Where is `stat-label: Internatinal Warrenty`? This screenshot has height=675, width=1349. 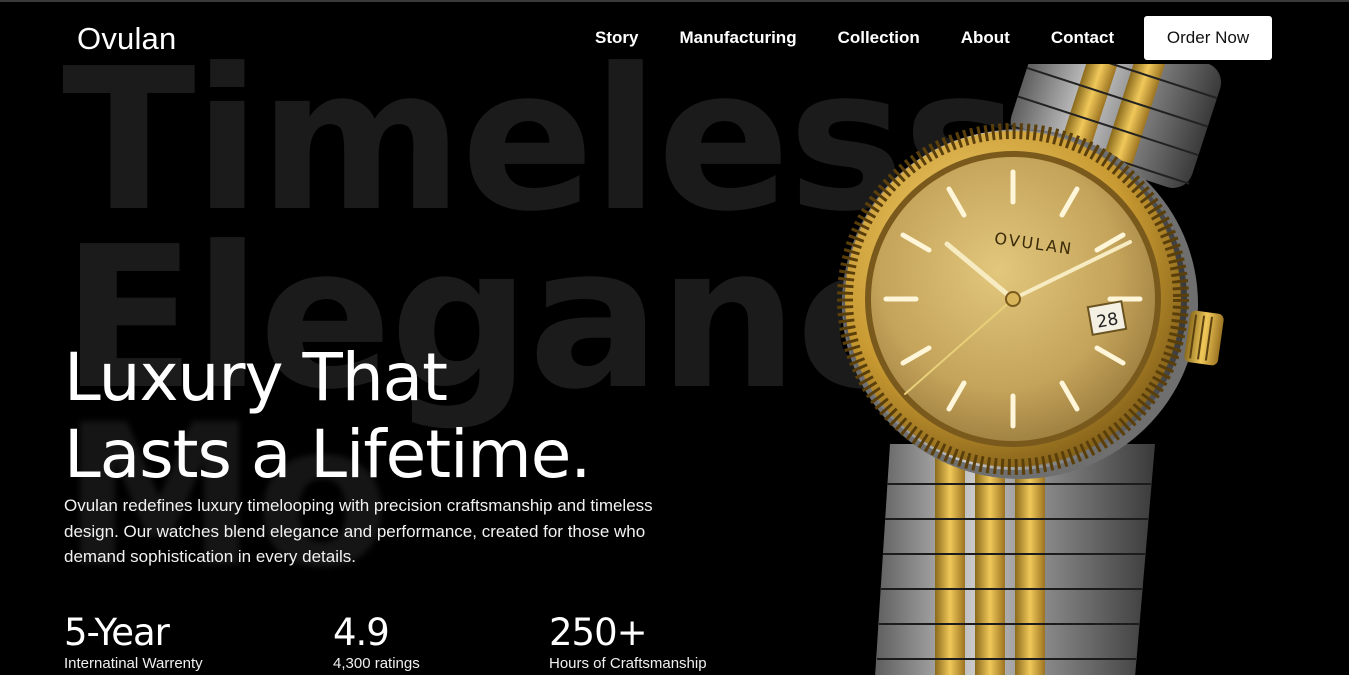
stat-label: Internatinal Warrenty is located at coordinates (133, 663).